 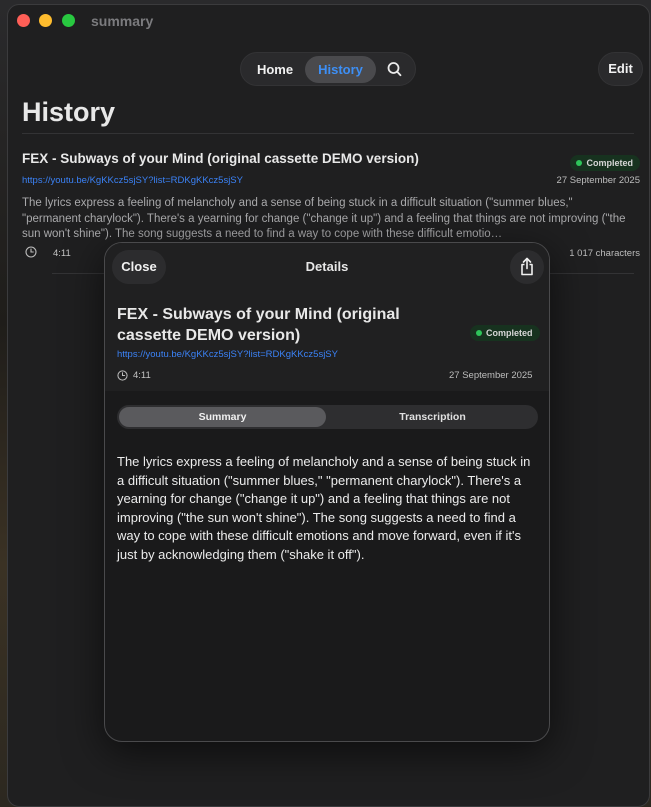 I want to click on nav-history-tab: History, so click(x=340, y=69).